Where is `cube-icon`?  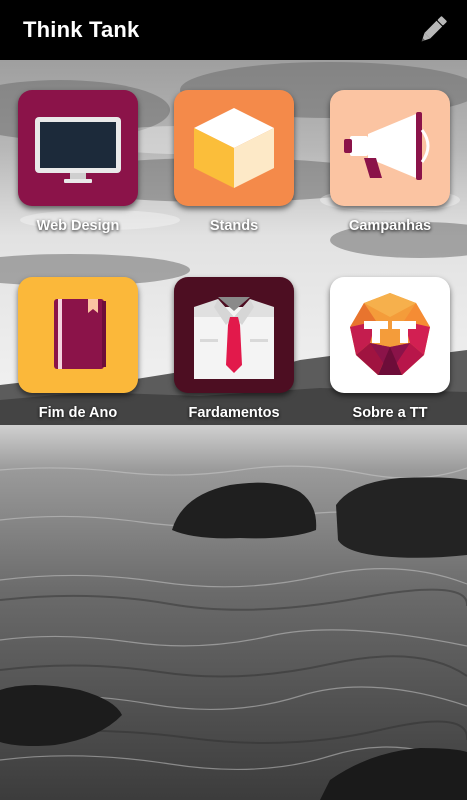 cube-icon is located at coordinates (234, 148).